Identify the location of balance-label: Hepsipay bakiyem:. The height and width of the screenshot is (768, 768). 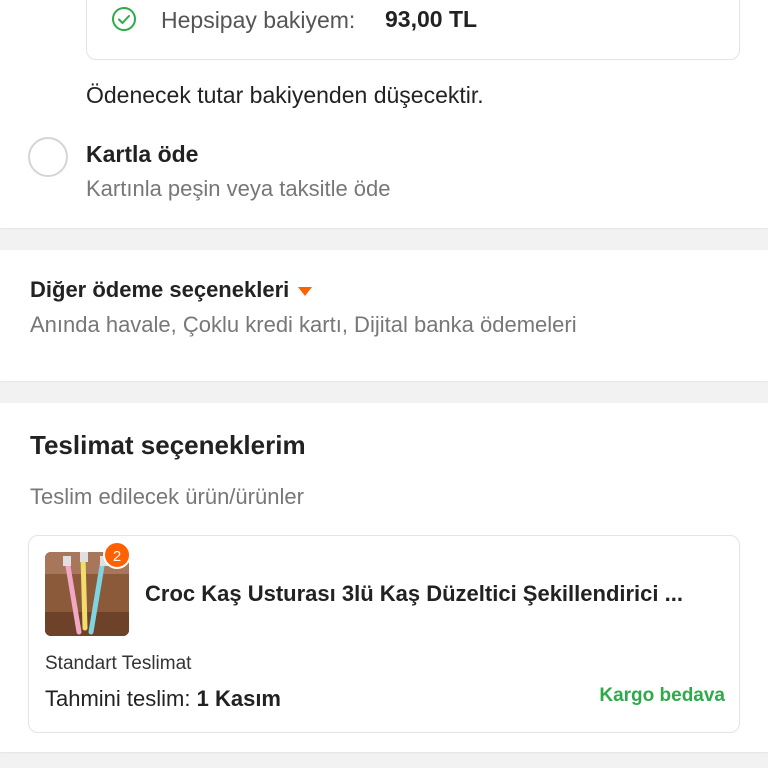
(258, 20).